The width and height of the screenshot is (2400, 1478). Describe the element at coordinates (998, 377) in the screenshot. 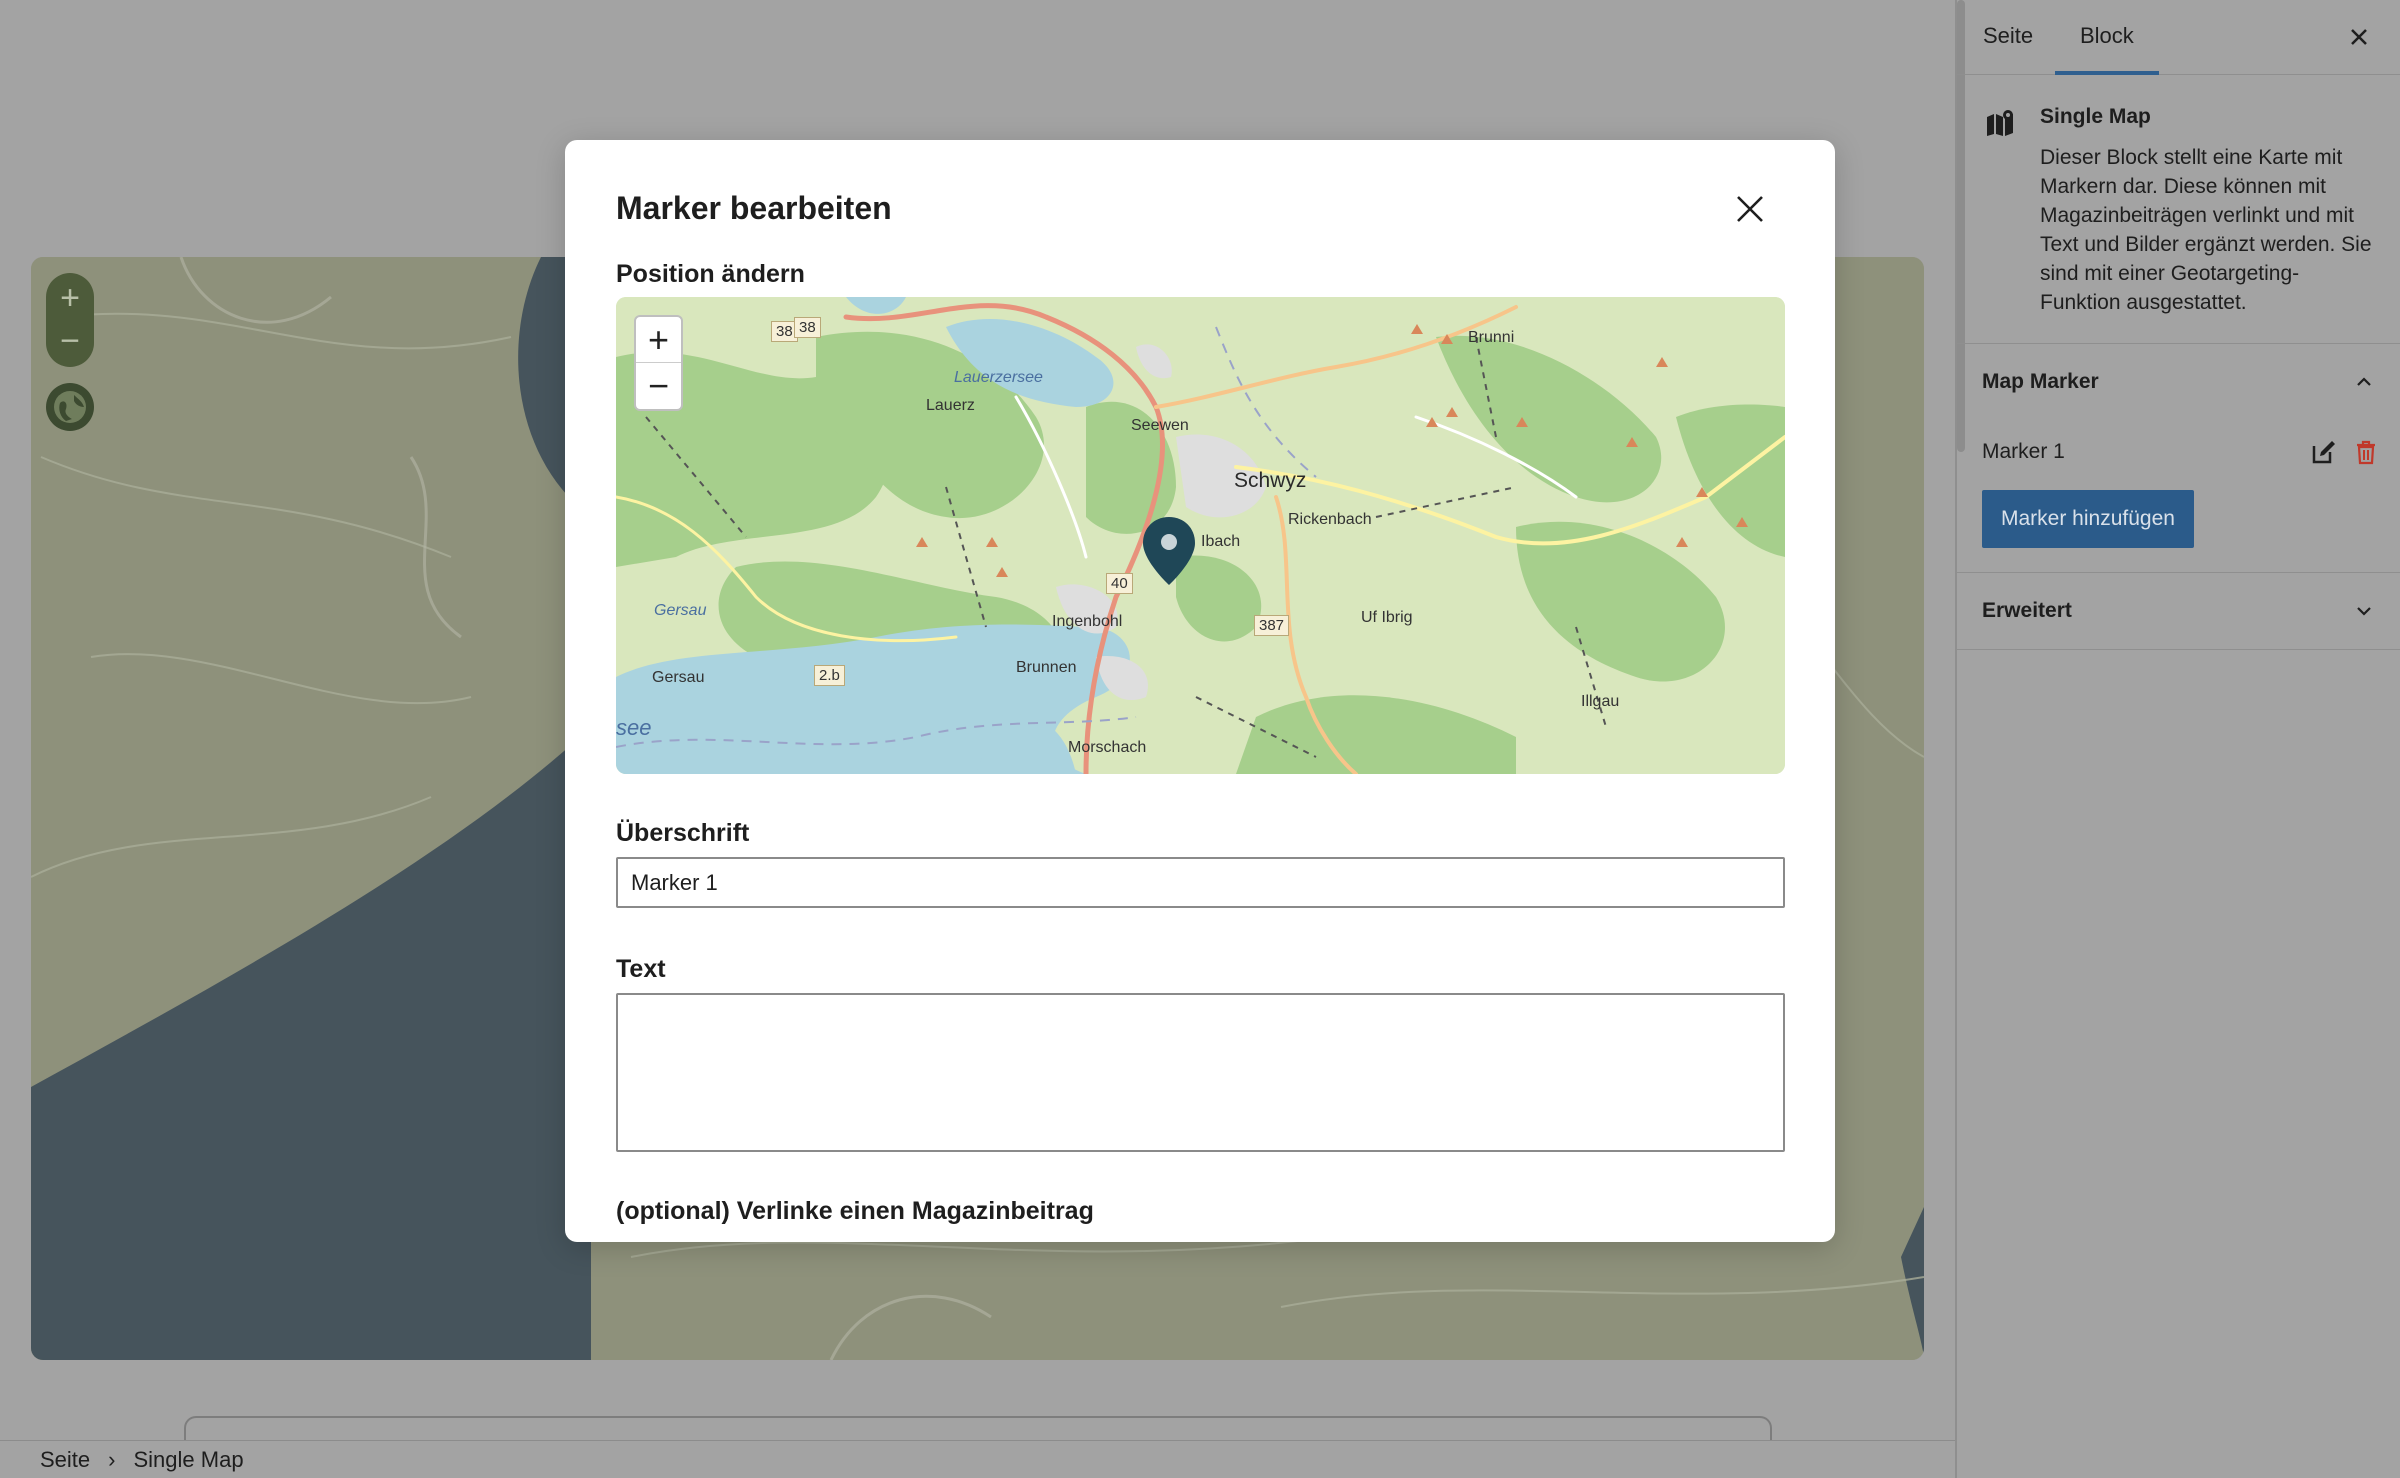

I see `place-label: Lauerzersee` at that location.